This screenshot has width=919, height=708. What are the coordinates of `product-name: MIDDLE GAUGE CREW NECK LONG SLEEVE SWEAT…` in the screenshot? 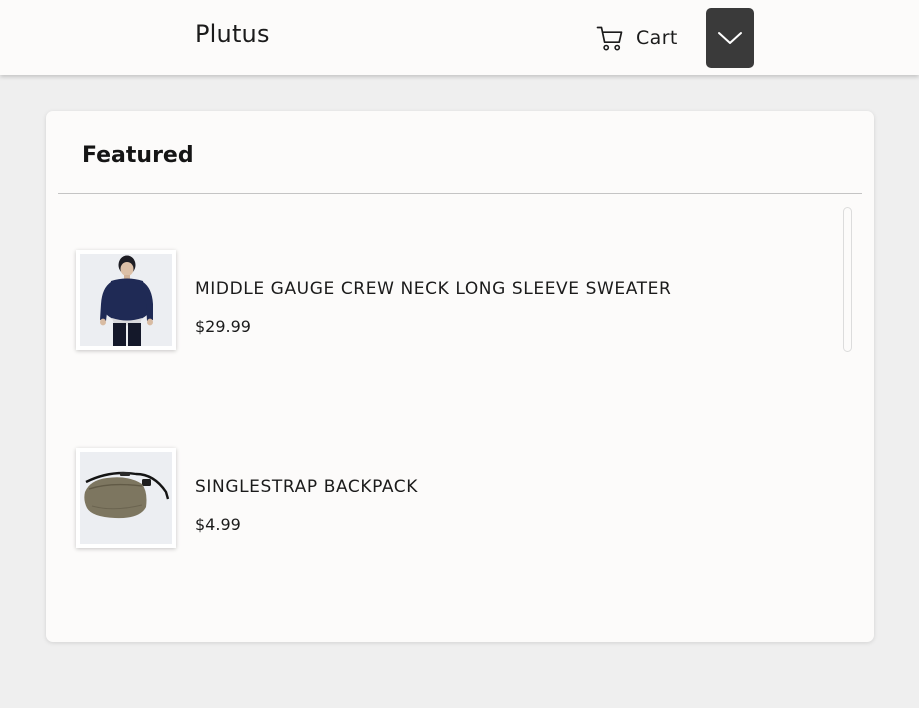 It's located at (433, 289).